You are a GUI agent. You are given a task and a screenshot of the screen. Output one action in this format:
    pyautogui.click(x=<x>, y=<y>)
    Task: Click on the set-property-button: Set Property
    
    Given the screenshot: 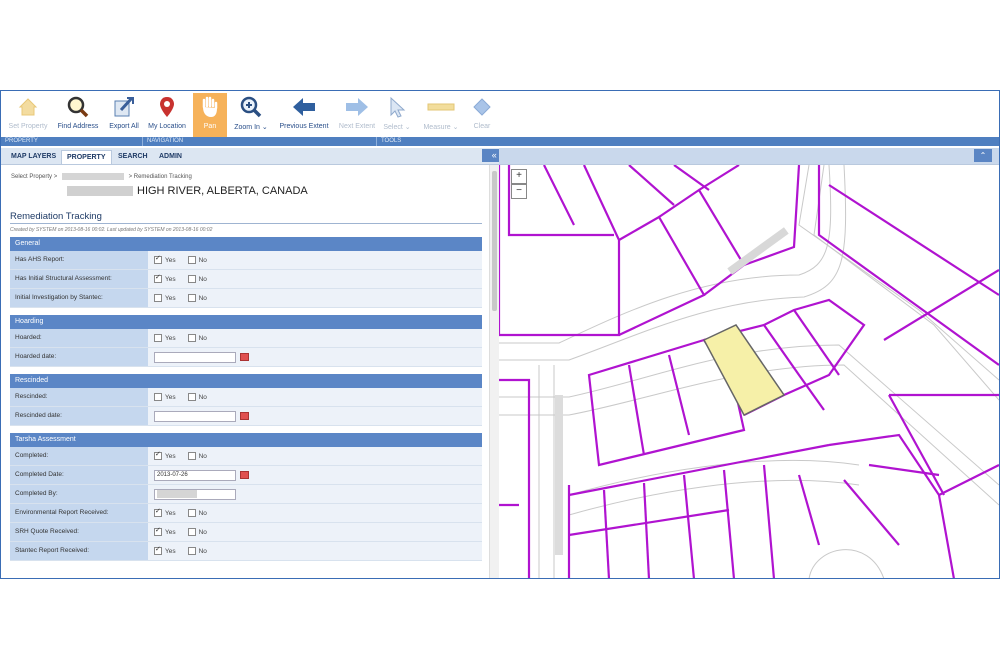 What is the action you would take?
    pyautogui.click(x=28, y=115)
    